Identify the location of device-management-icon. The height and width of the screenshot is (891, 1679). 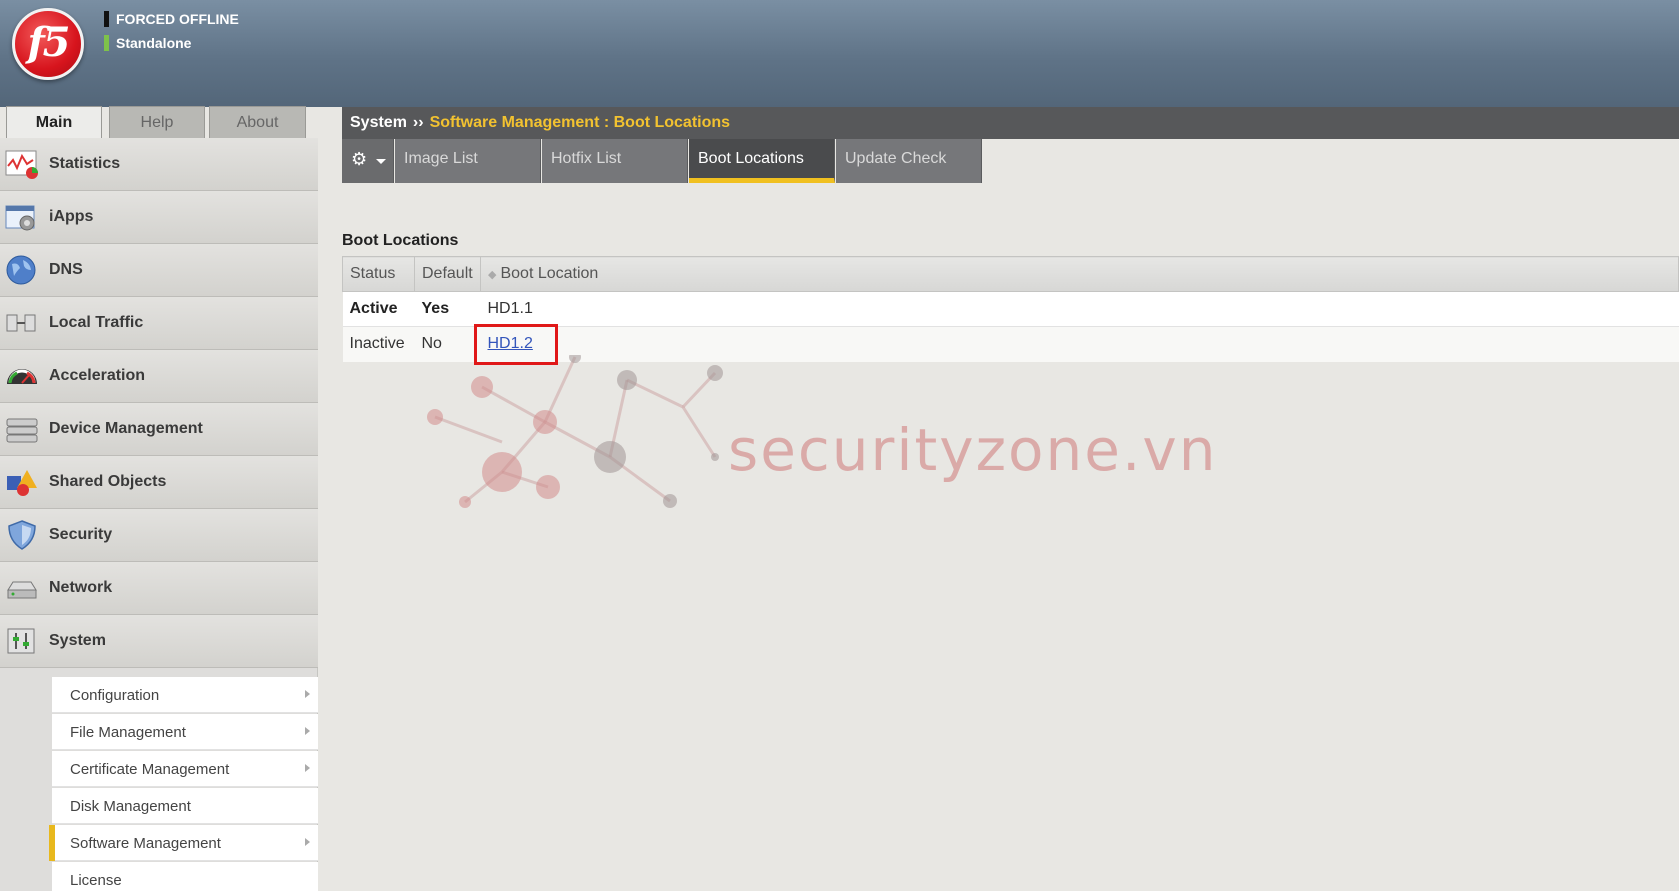
(22, 430).